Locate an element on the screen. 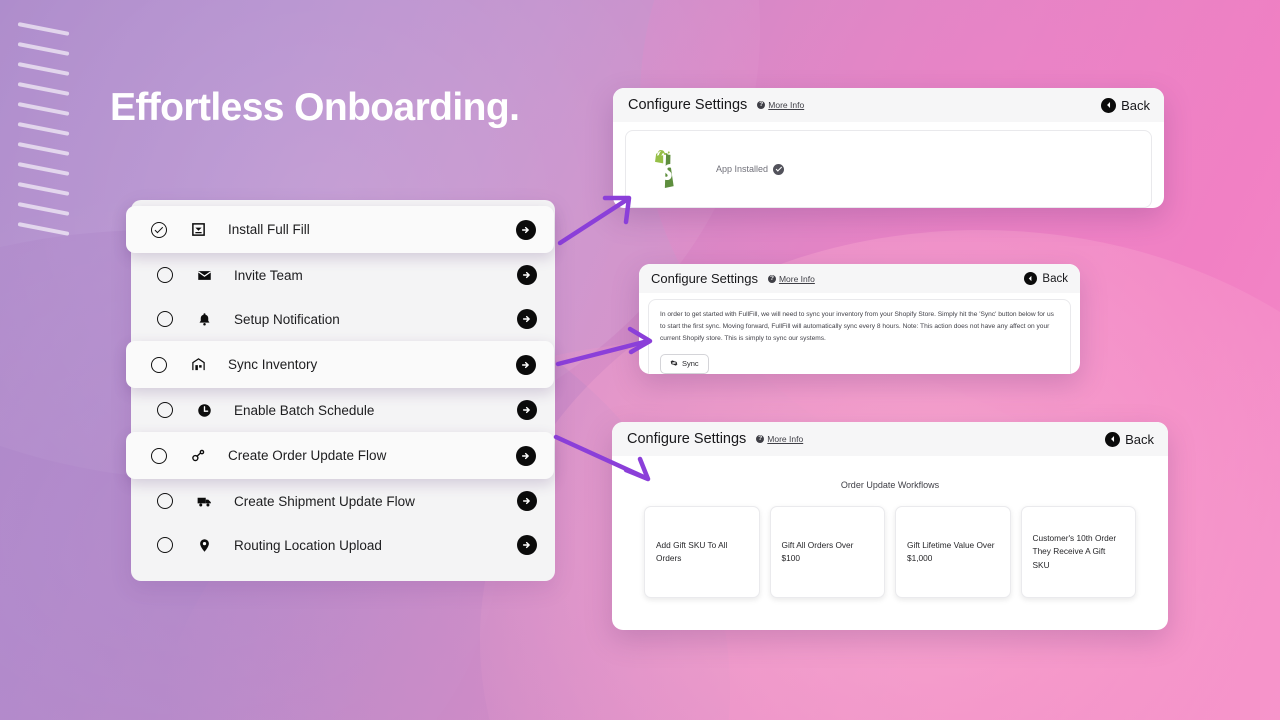 This screenshot has width=1280, height=720. link-node-icon is located at coordinates (198, 455).